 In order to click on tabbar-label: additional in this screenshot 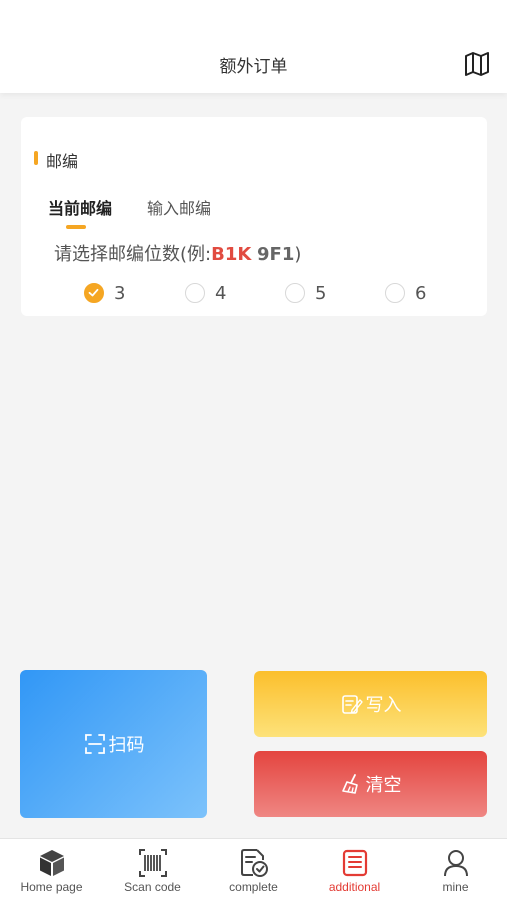, I will do `click(354, 887)`.